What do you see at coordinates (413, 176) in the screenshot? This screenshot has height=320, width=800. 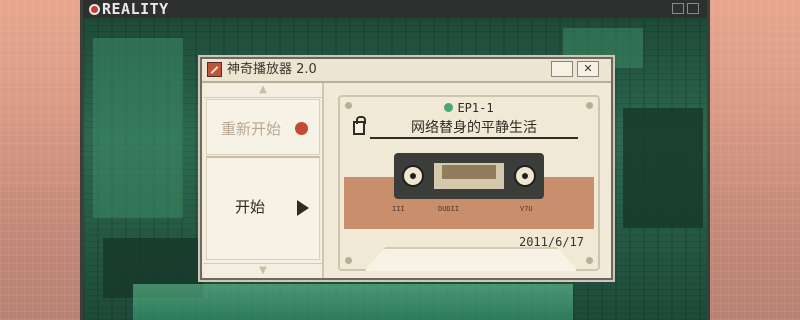 I see `left-reel-icon` at bounding box center [413, 176].